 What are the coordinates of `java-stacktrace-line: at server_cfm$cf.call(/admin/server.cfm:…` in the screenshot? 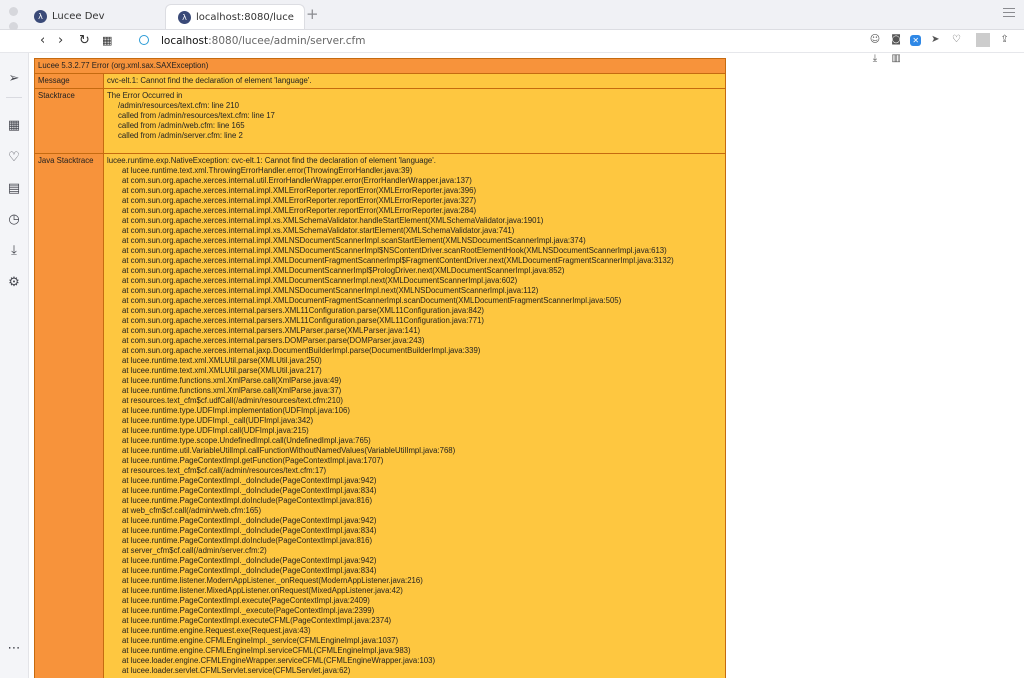 It's located at (194, 550).